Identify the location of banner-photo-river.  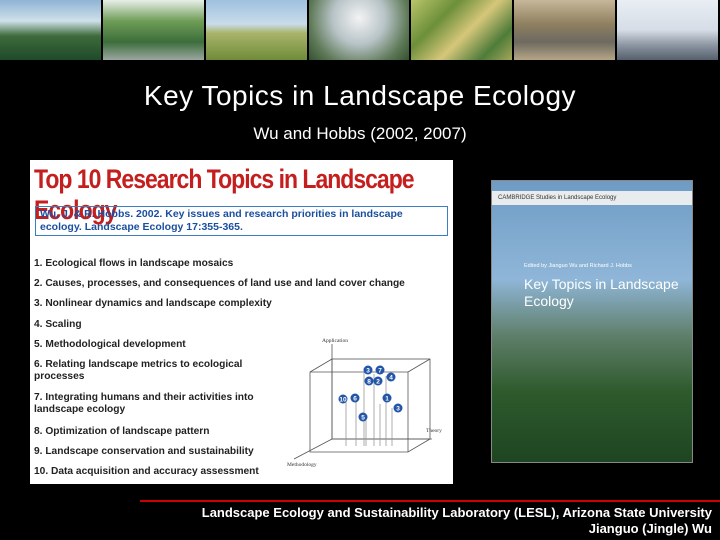
(154, 30).